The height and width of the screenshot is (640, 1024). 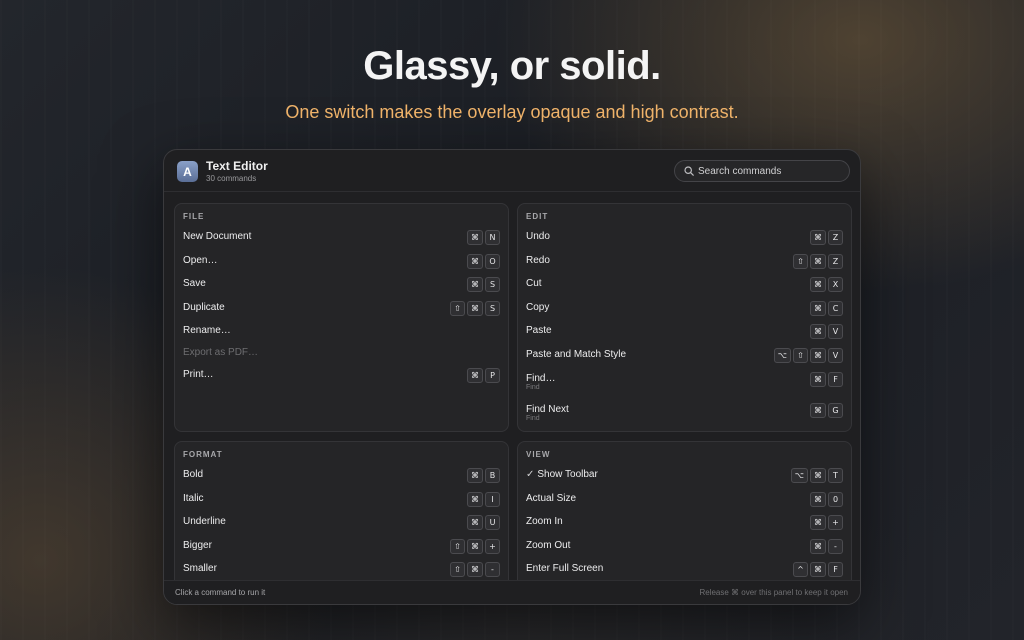 I want to click on command-row: Enter Full Screen ^ ⌘ F, so click(x=684, y=569).